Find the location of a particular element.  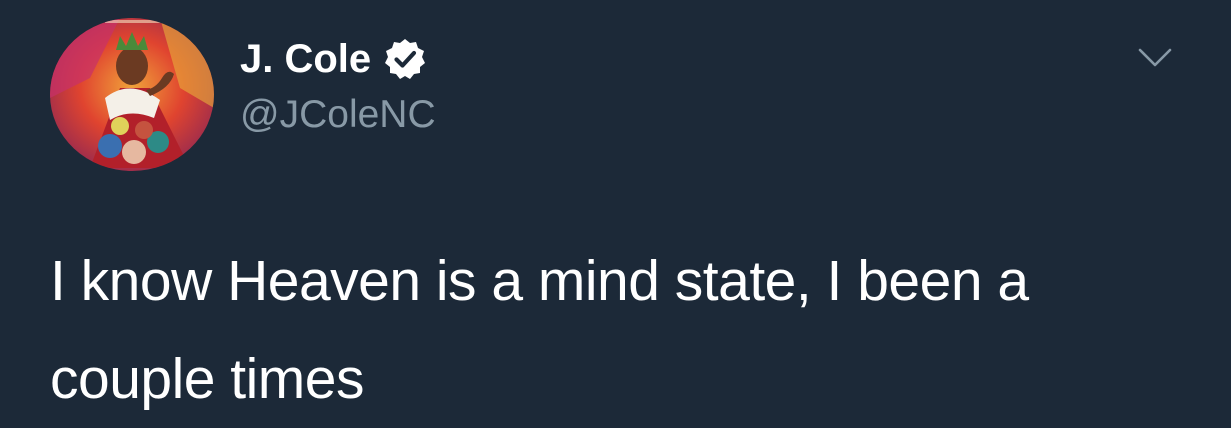

user-handle: @JColeNC is located at coordinates (338, 115).